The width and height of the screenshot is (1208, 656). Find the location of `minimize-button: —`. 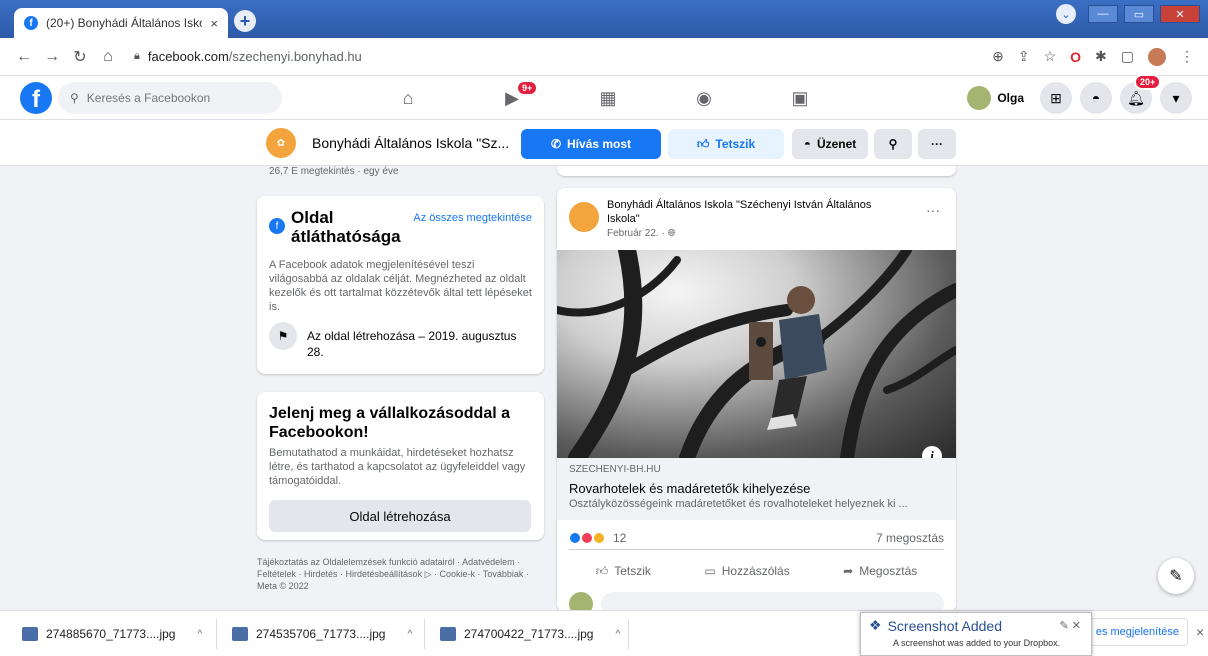

minimize-button: — is located at coordinates (1103, 14).